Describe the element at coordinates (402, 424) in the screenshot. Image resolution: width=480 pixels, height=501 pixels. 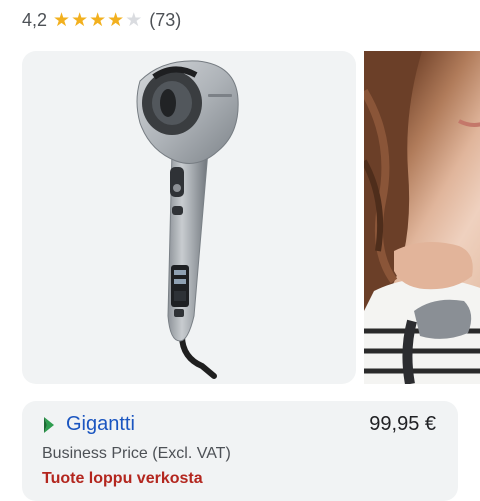
I see `offer-price: 99,95 €` at that location.